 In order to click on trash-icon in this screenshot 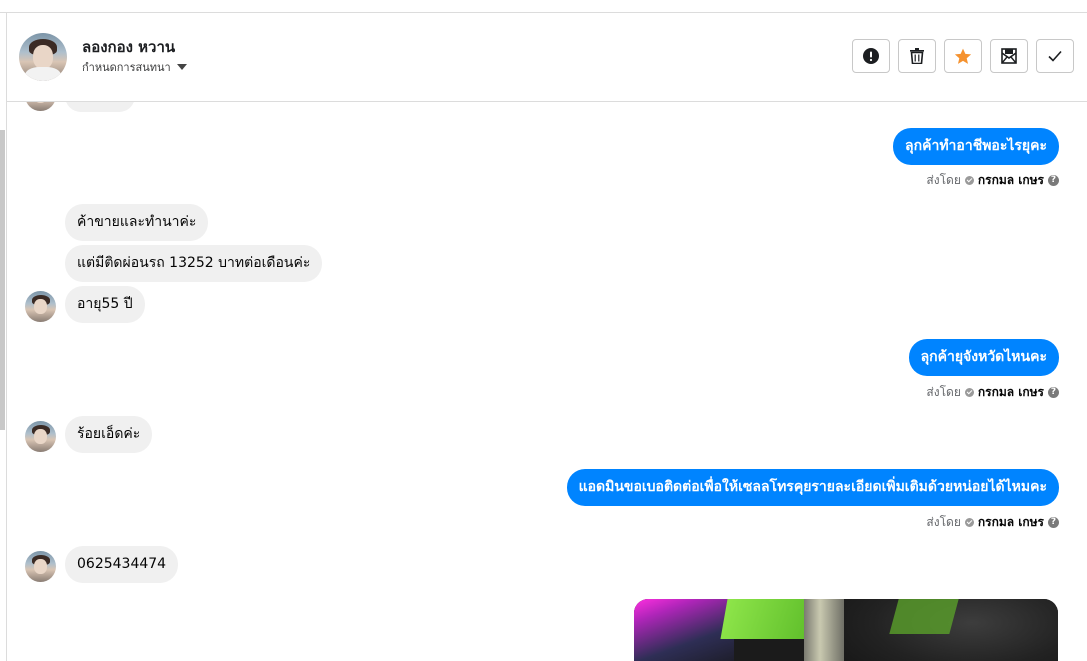, I will do `click(917, 56)`.